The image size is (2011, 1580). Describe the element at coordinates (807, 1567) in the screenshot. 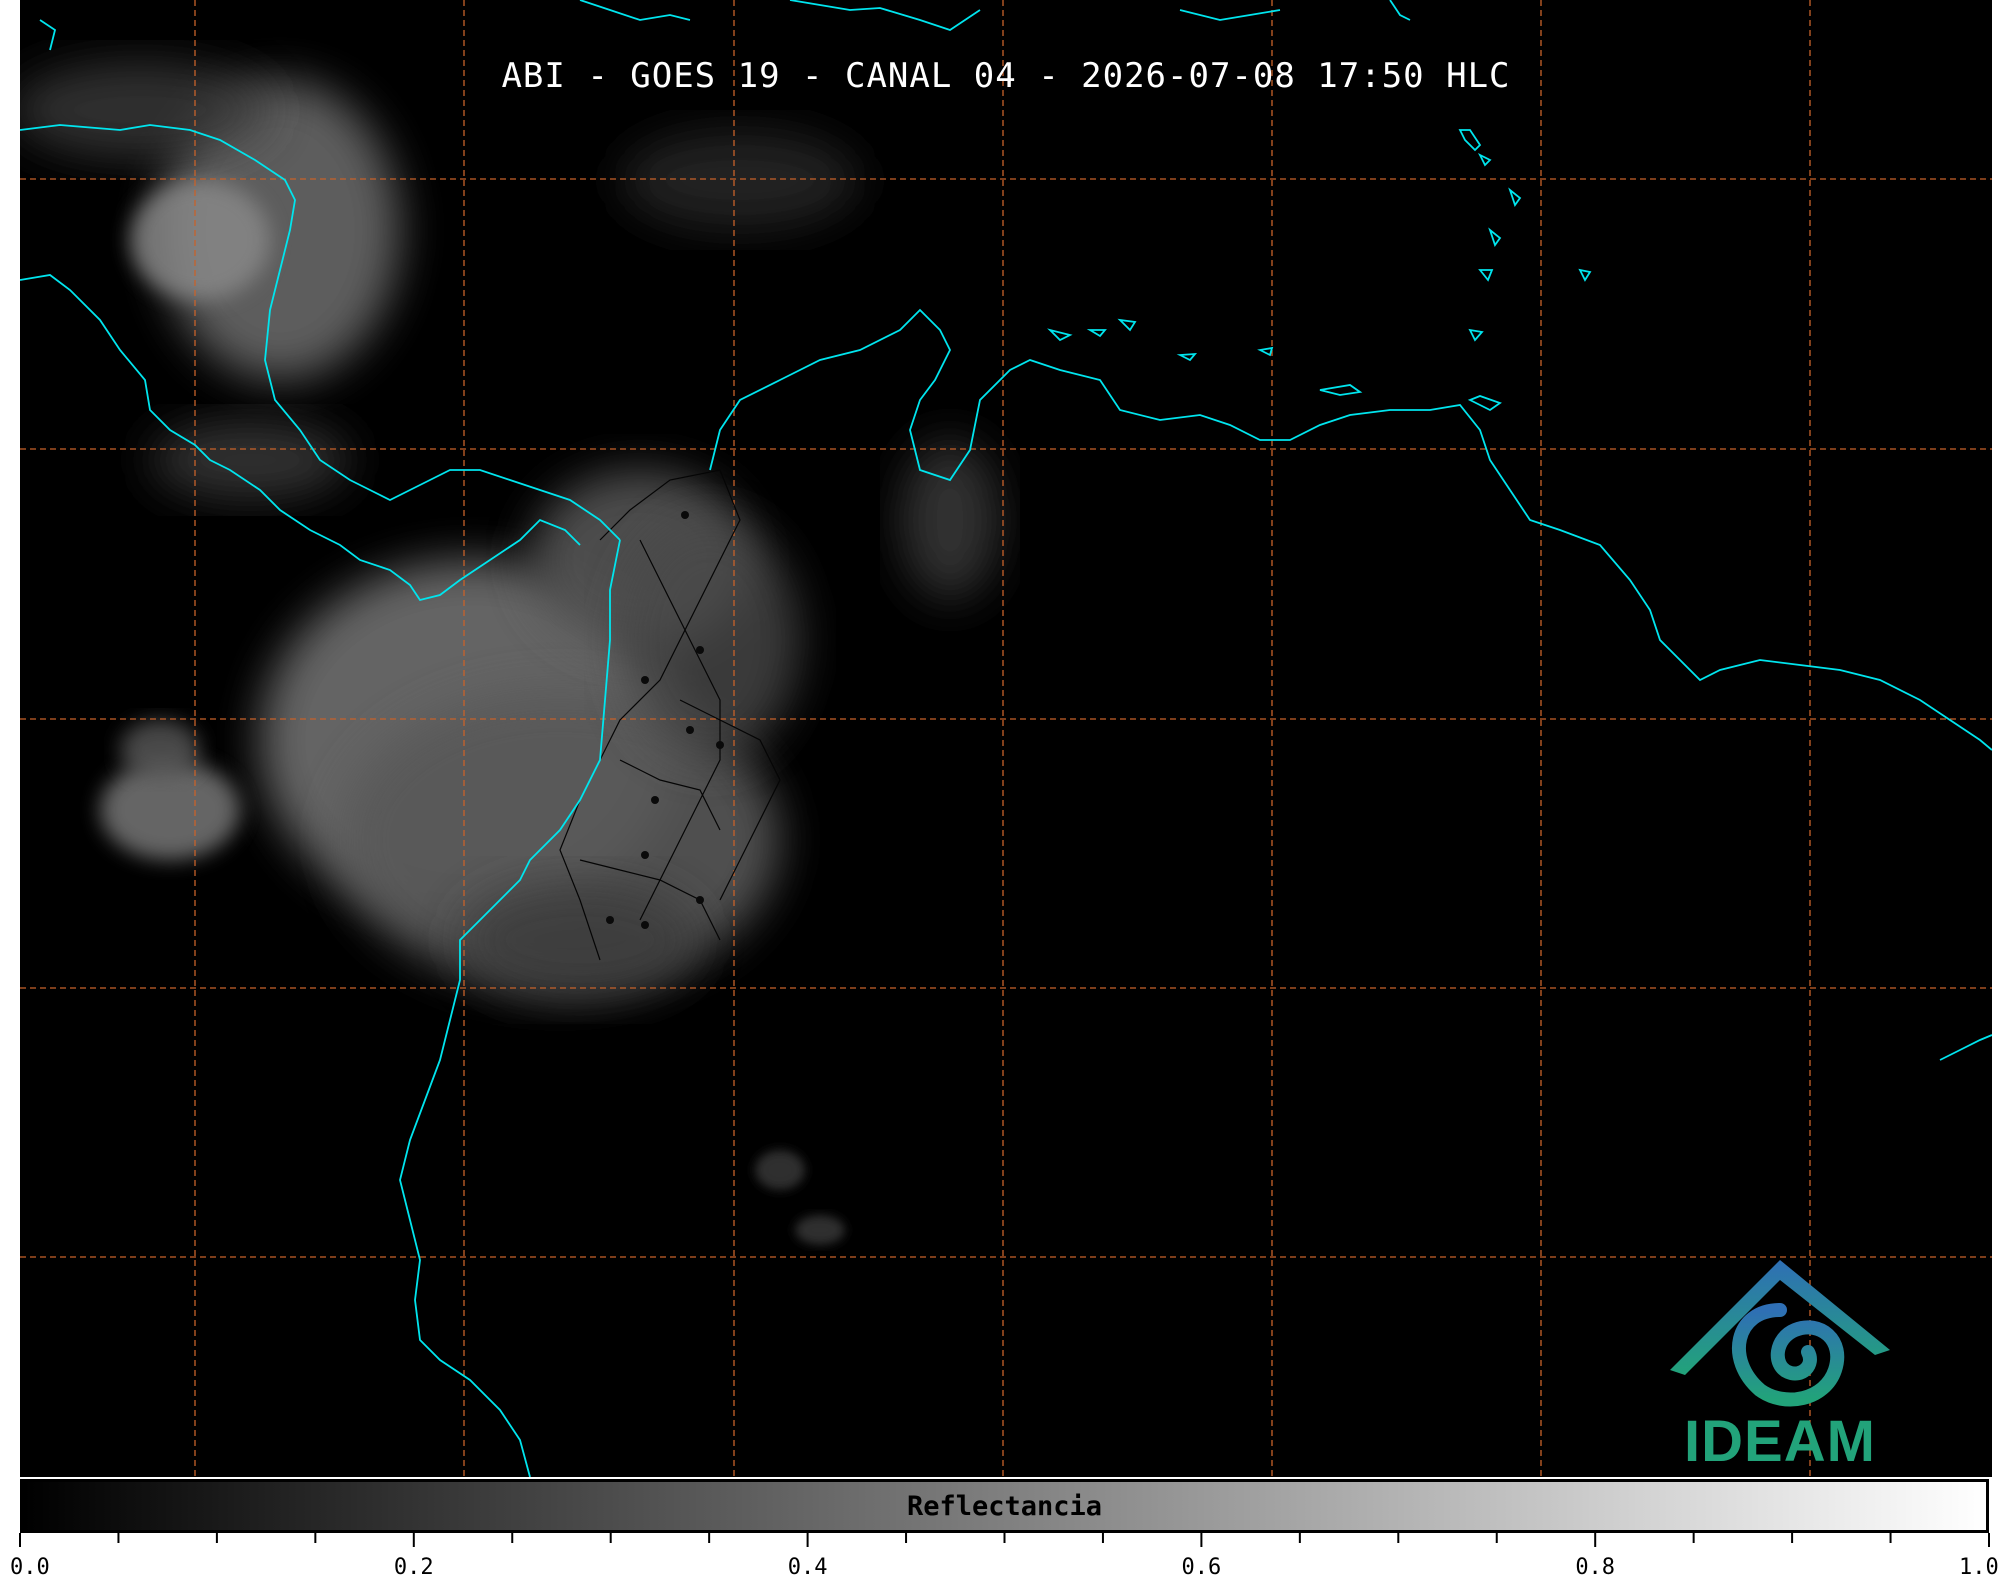

I see `colorbar-tick-label: 0.4` at that location.